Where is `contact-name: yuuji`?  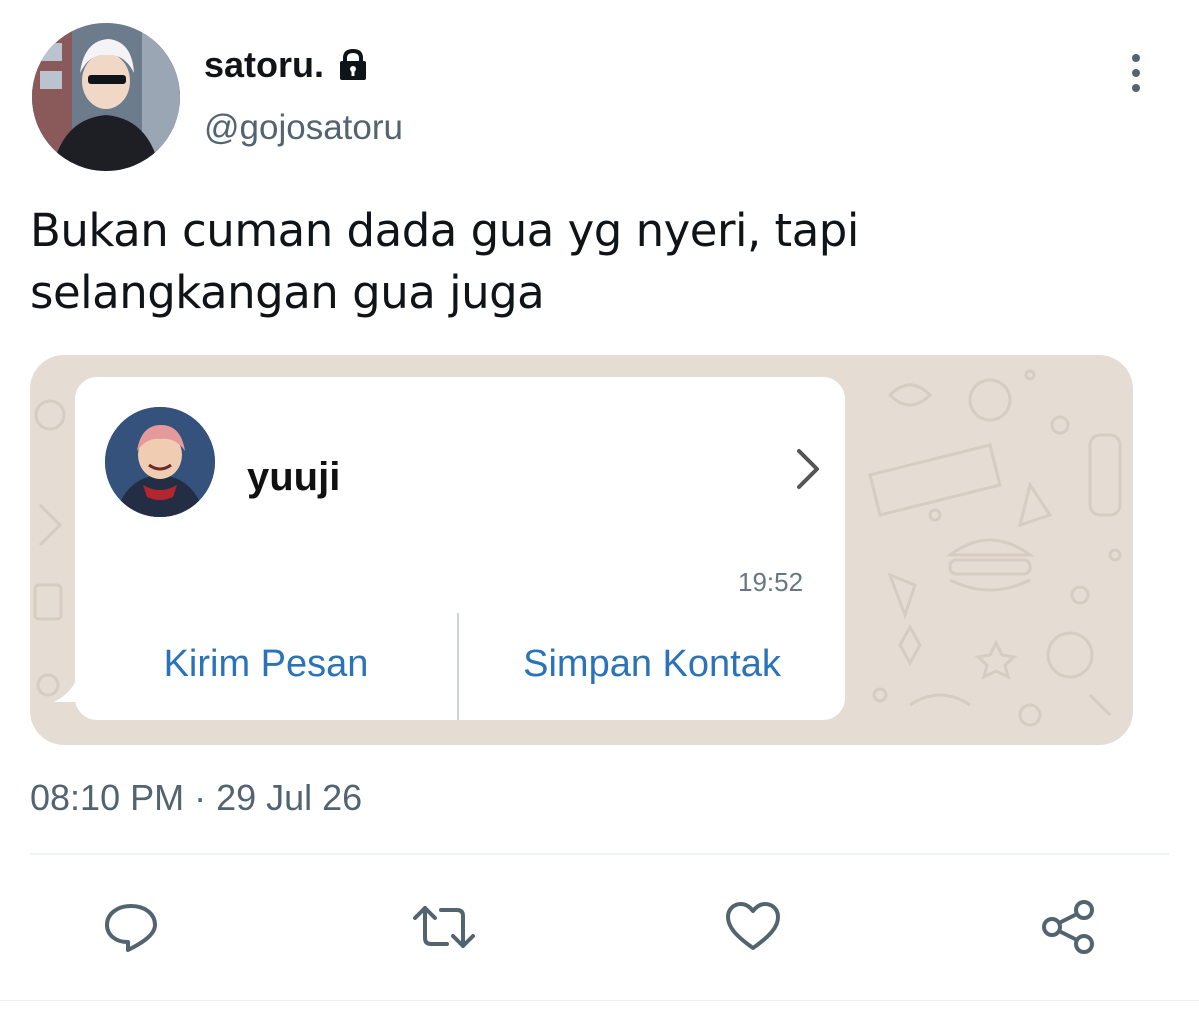 contact-name: yuuji is located at coordinates (294, 477).